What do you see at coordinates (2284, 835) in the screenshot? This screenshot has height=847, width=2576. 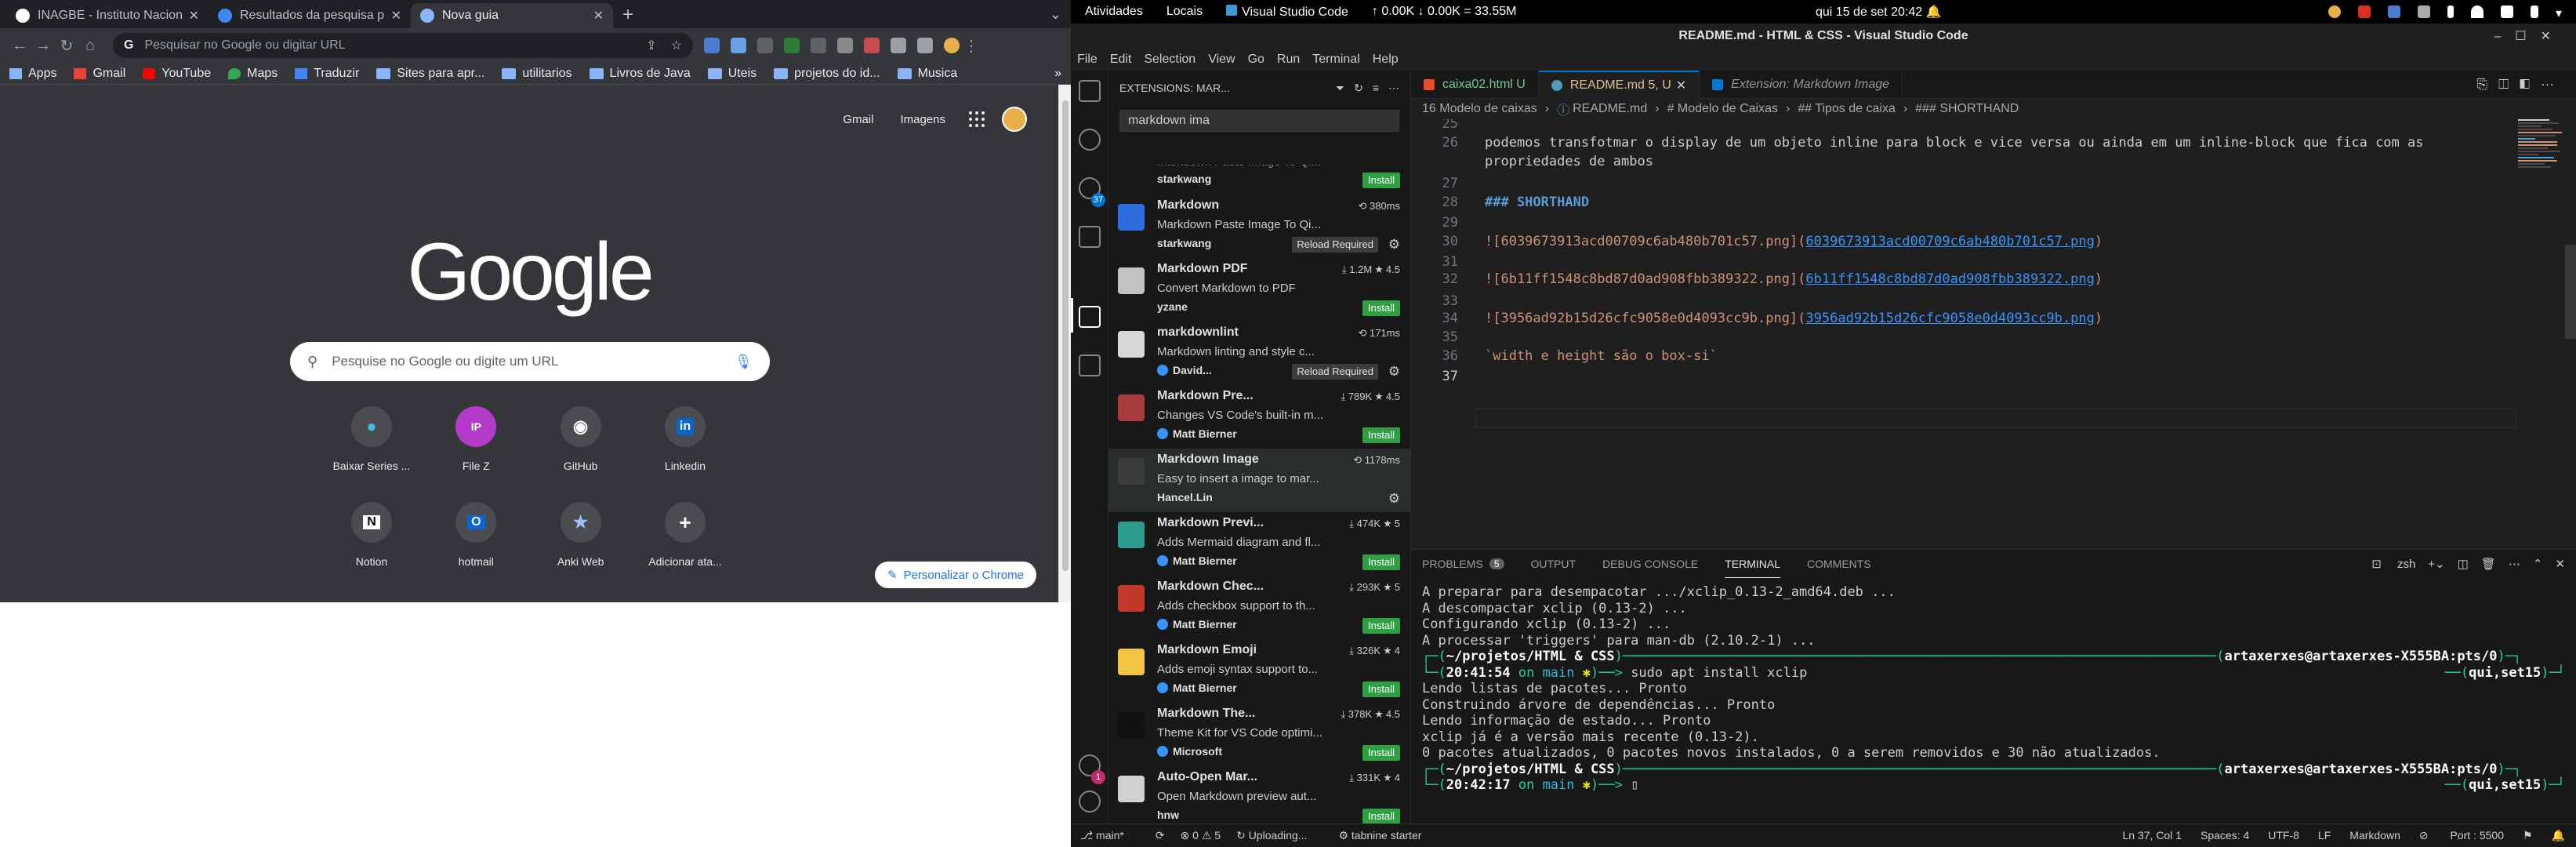 I see `encoding: UTF-8` at bounding box center [2284, 835].